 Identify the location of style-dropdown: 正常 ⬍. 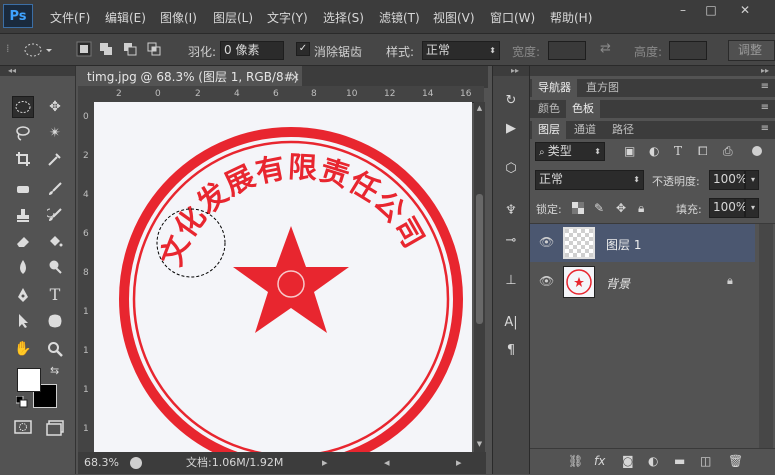
(461, 50).